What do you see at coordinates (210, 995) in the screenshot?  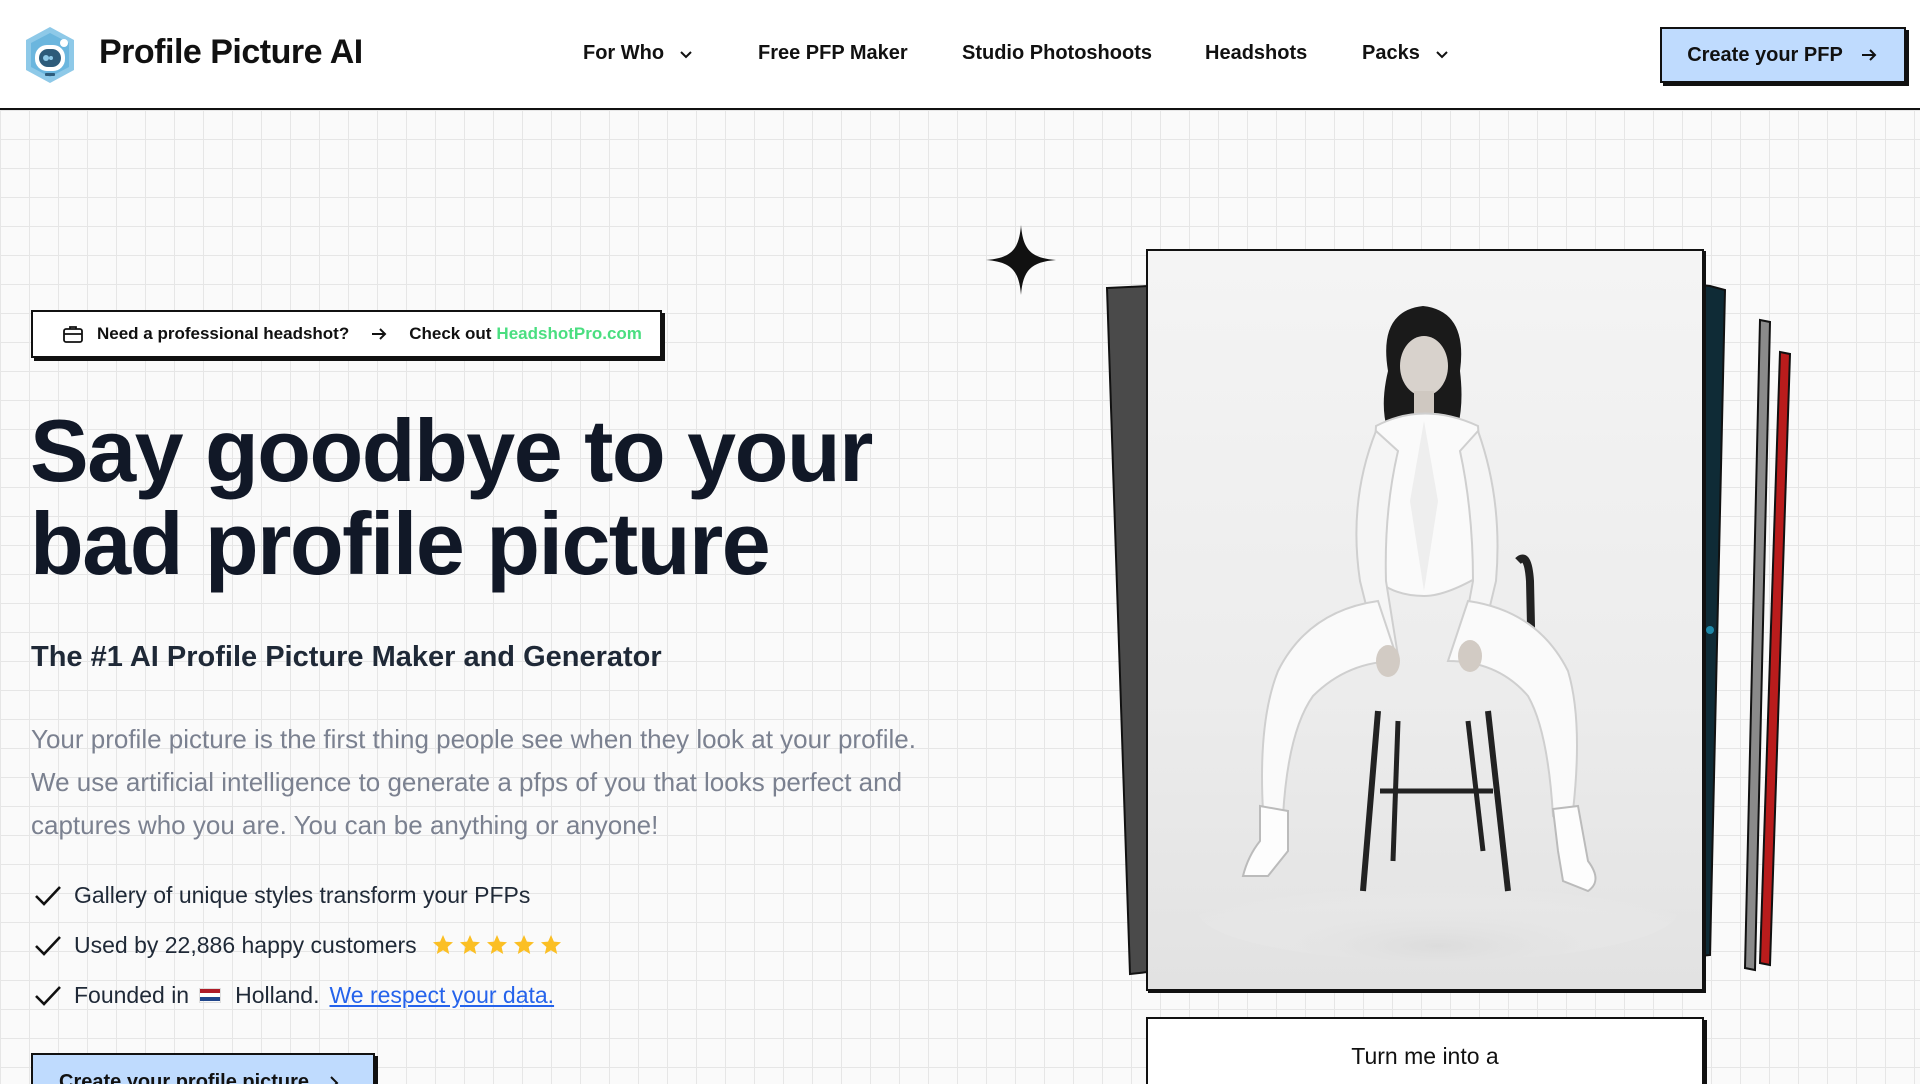 I see `netherlands-flag-icon` at bounding box center [210, 995].